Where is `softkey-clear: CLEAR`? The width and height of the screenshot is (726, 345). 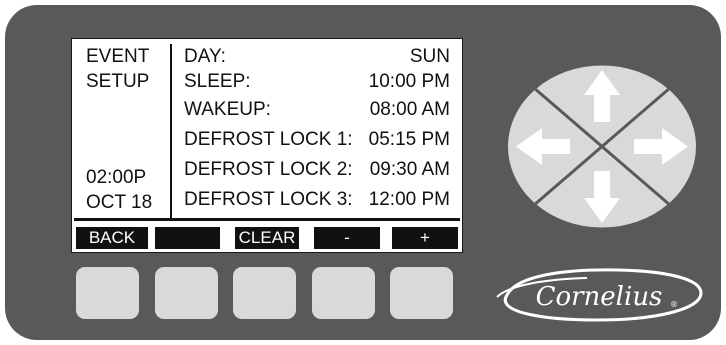
softkey-clear: CLEAR is located at coordinates (267, 238).